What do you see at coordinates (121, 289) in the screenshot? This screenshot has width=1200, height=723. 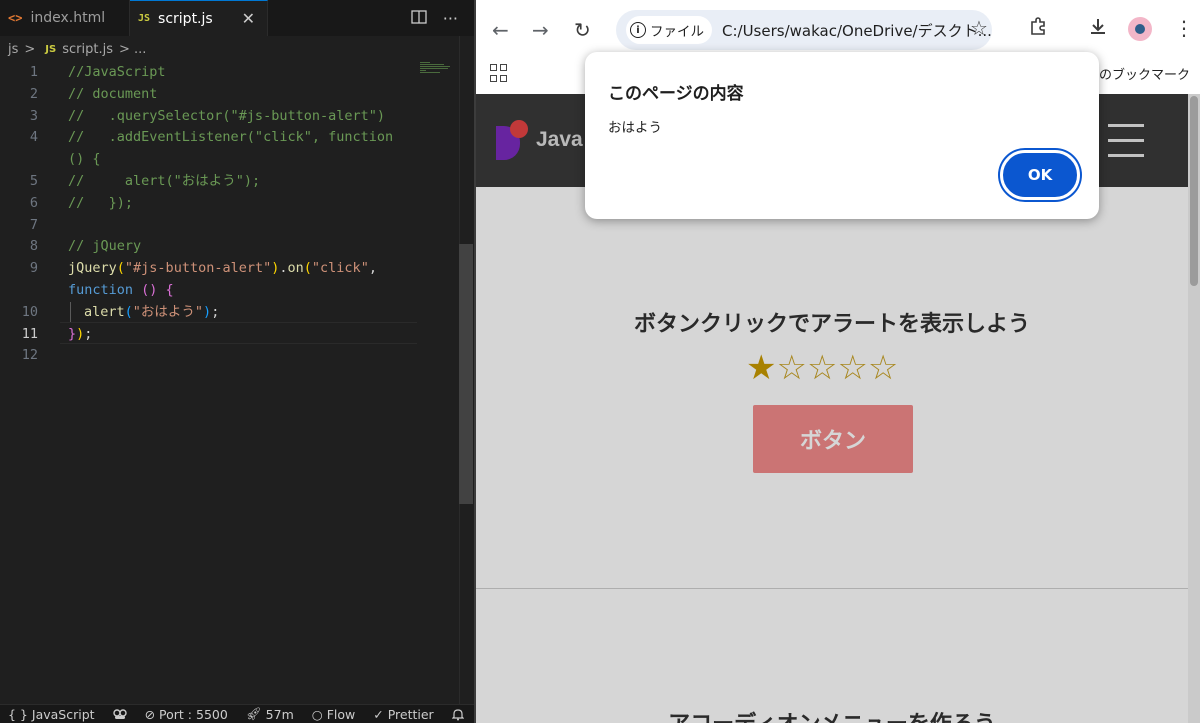 I see `code-text: function () {` at bounding box center [121, 289].